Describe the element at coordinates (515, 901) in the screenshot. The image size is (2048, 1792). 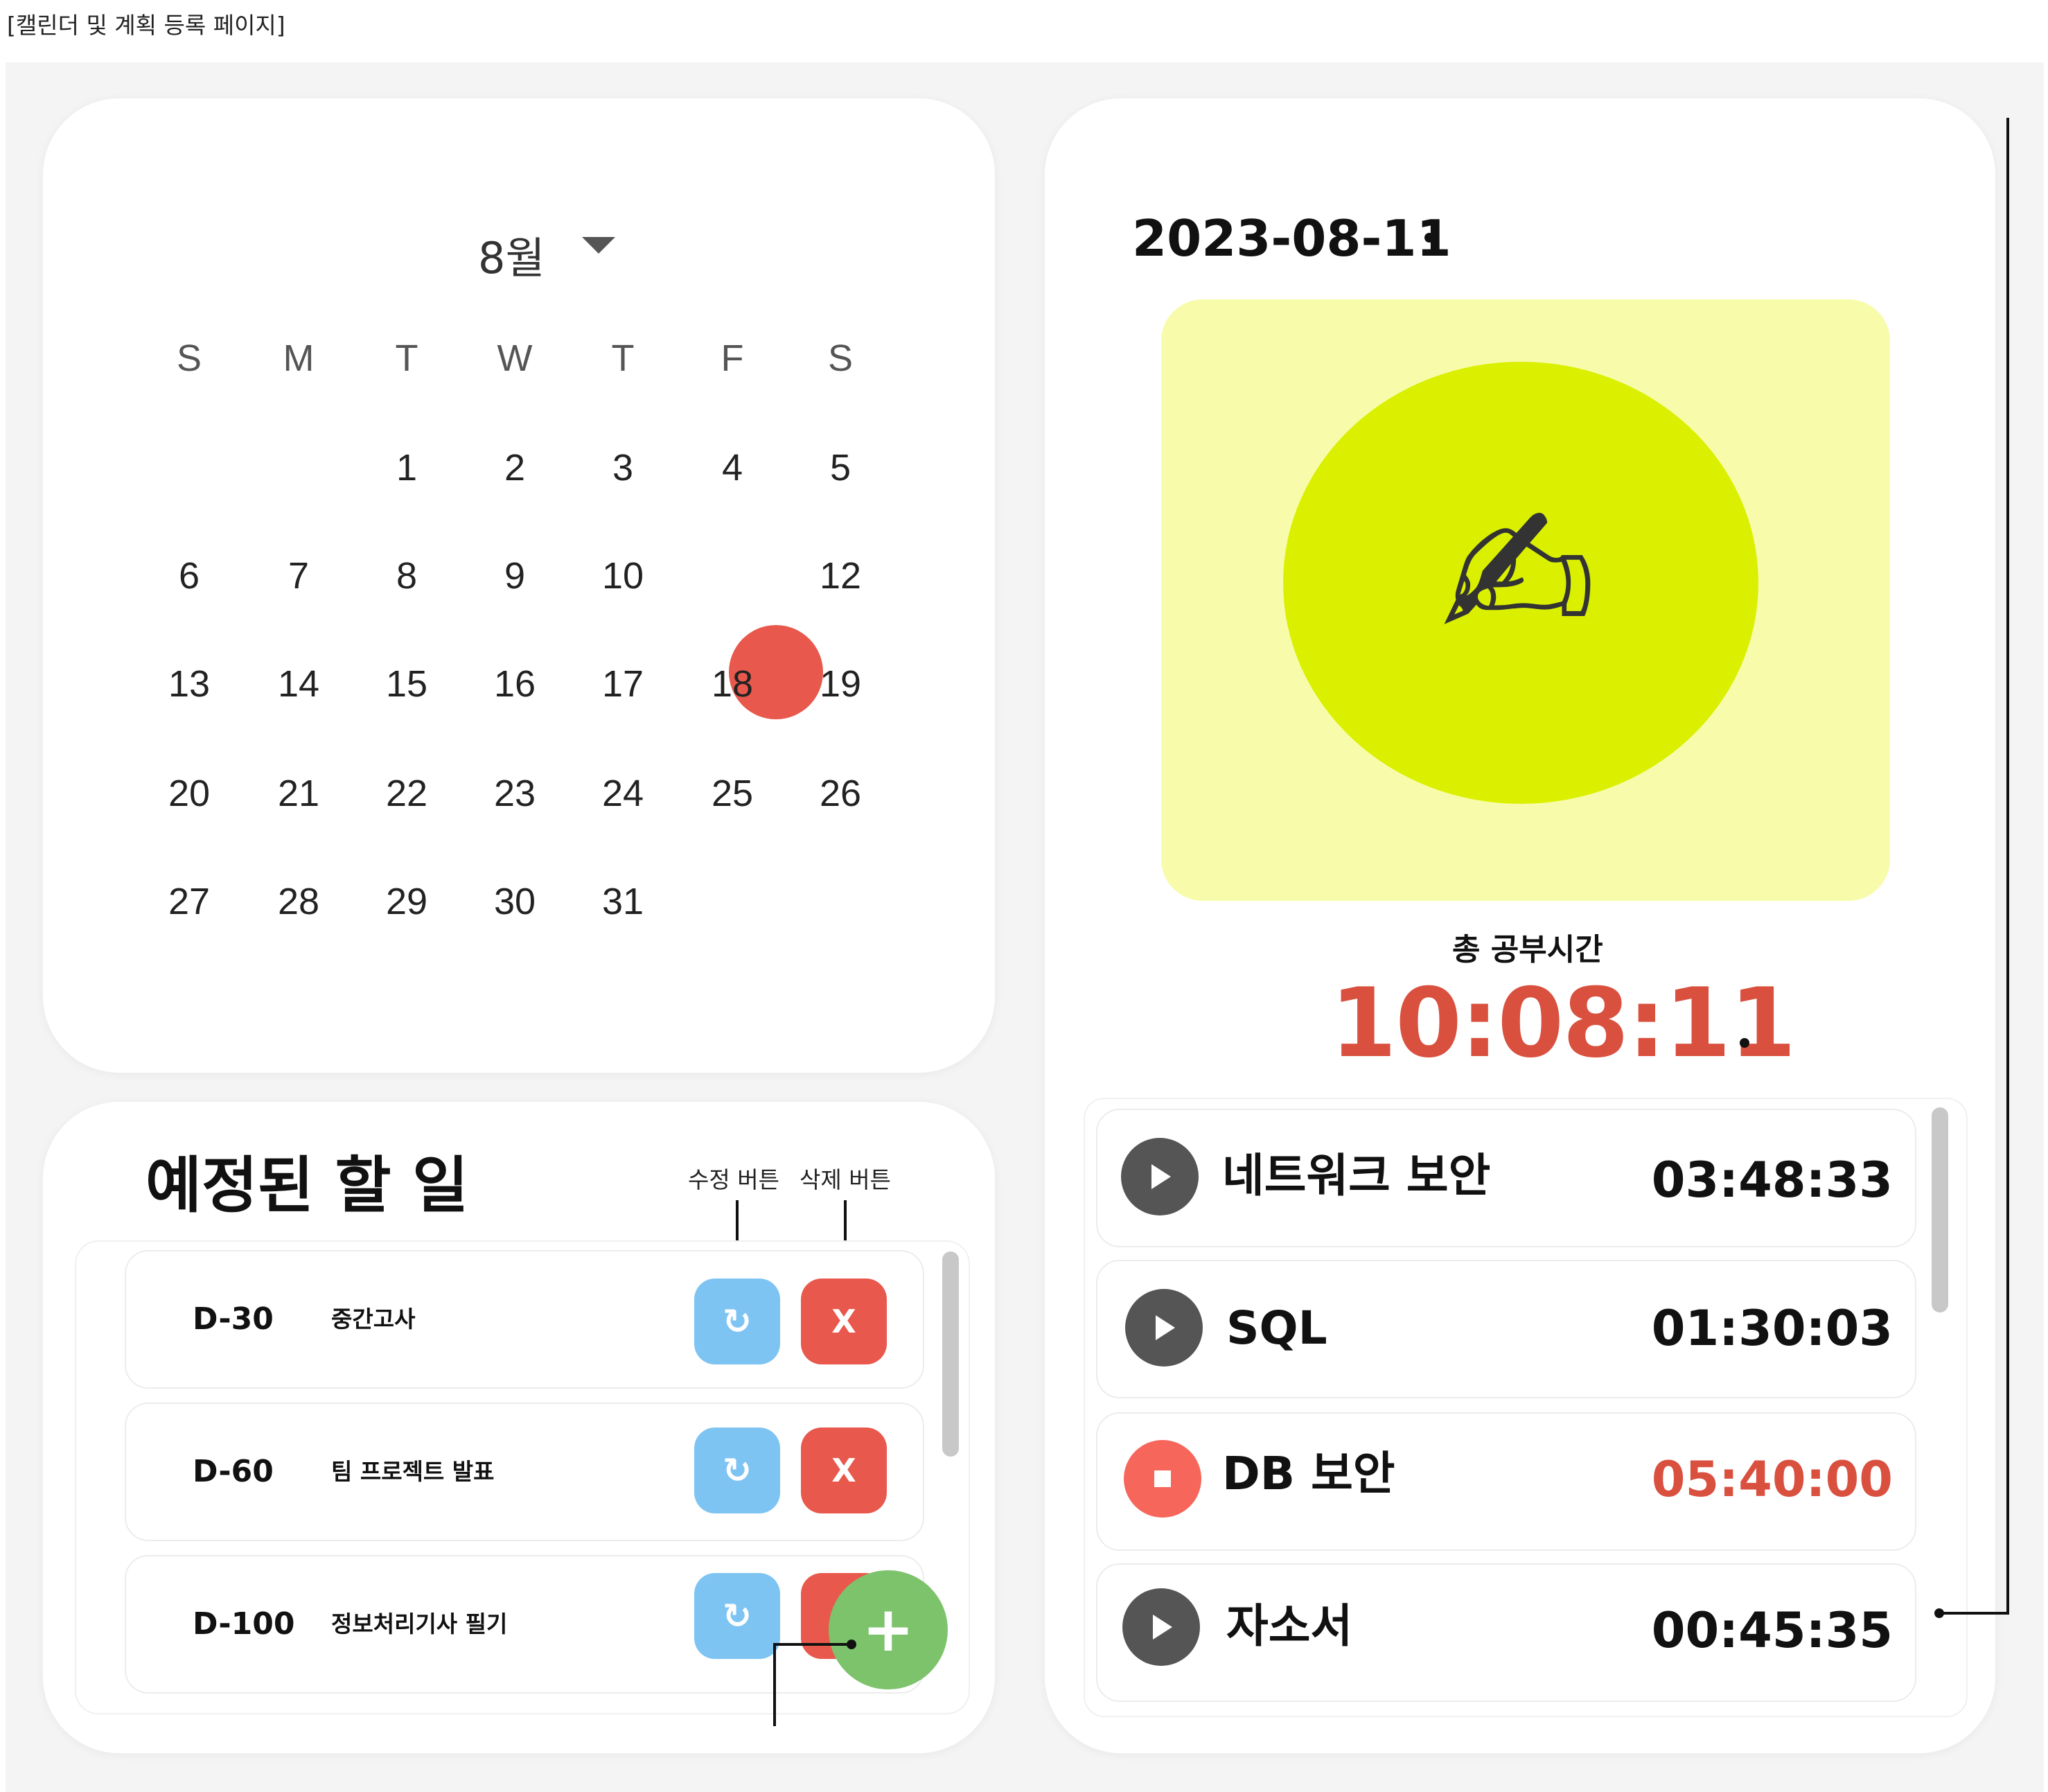
I see `calendar-day: 30` at that location.